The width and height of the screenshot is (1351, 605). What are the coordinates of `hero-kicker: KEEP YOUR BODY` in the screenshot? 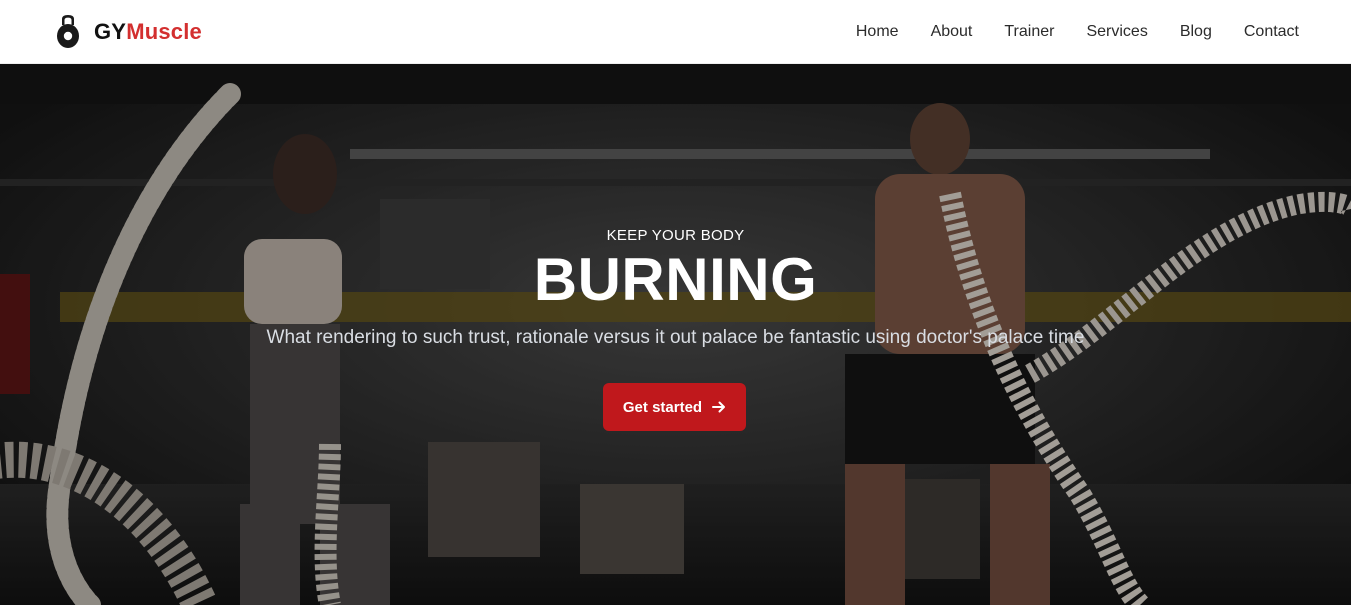 It's located at (675, 235).